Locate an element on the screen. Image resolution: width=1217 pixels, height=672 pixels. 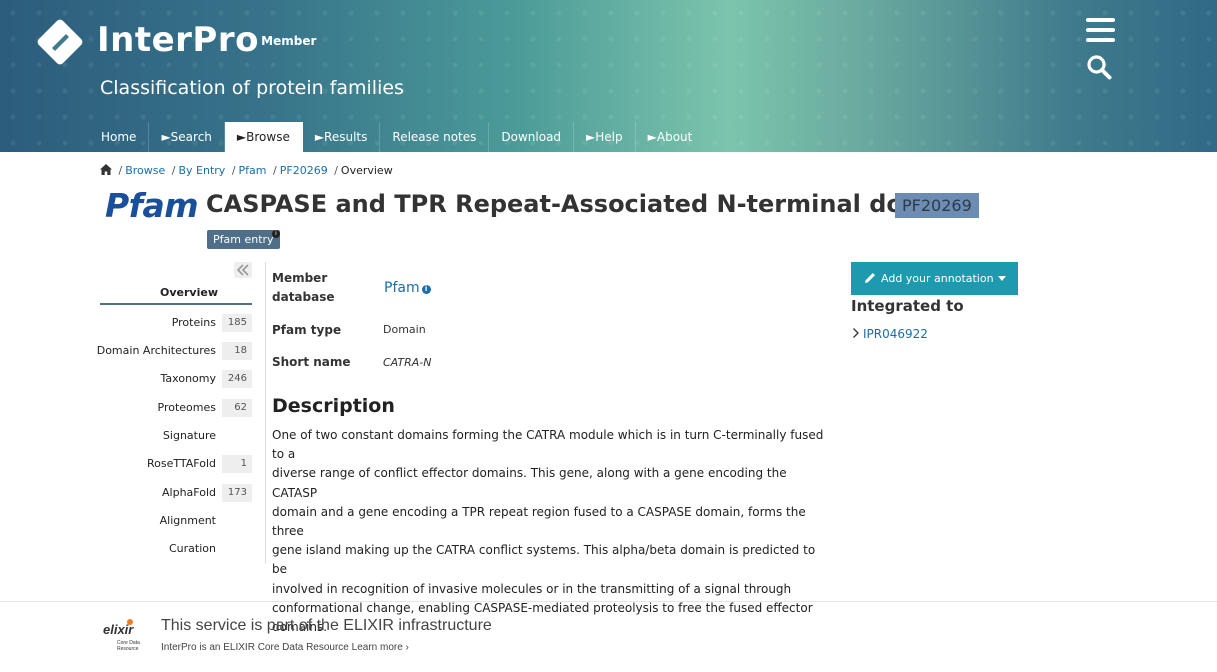
short-name-label: Short name is located at coordinates (311, 362).